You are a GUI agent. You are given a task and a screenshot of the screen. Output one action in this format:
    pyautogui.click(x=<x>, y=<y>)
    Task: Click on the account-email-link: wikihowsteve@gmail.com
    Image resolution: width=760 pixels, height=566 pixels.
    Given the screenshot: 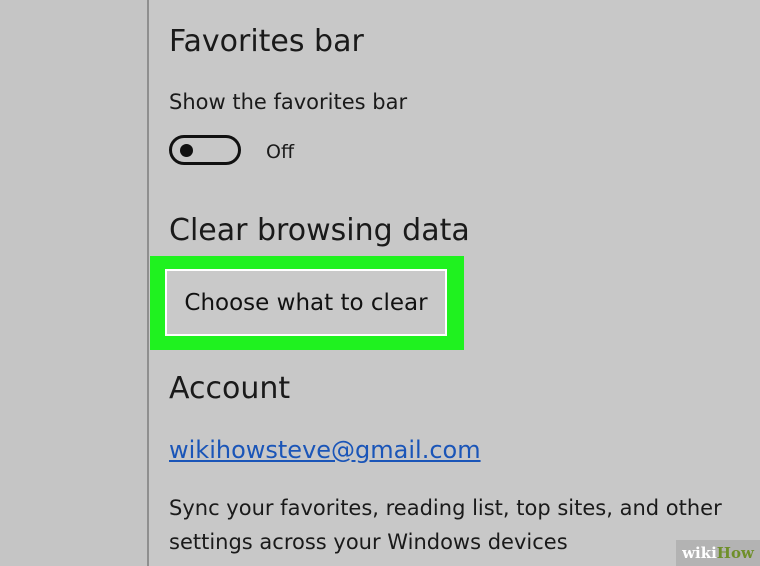 What is the action you would take?
    pyautogui.click(x=325, y=450)
    